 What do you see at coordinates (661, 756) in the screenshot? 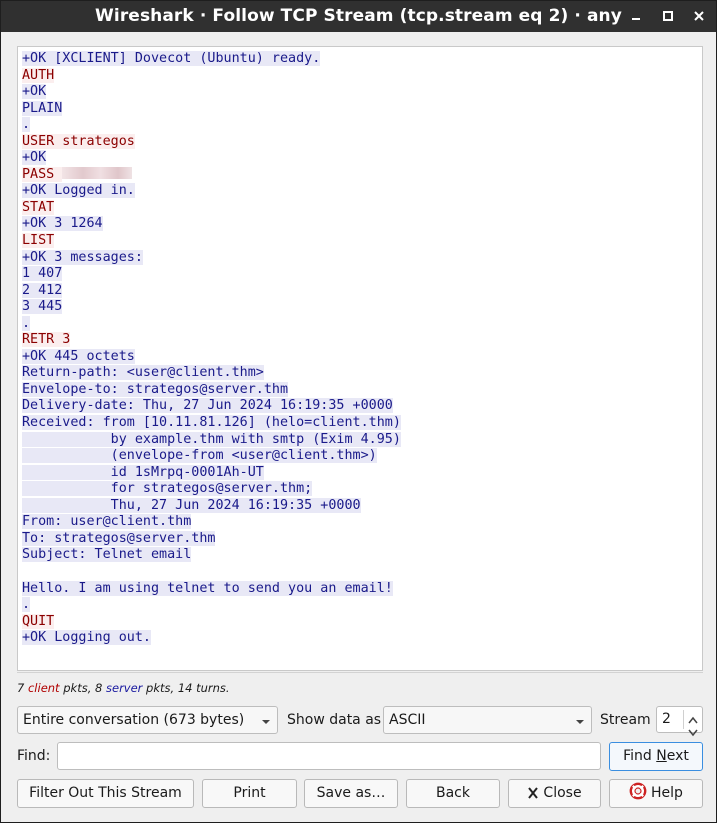
I see `find-next-accel: N` at bounding box center [661, 756].